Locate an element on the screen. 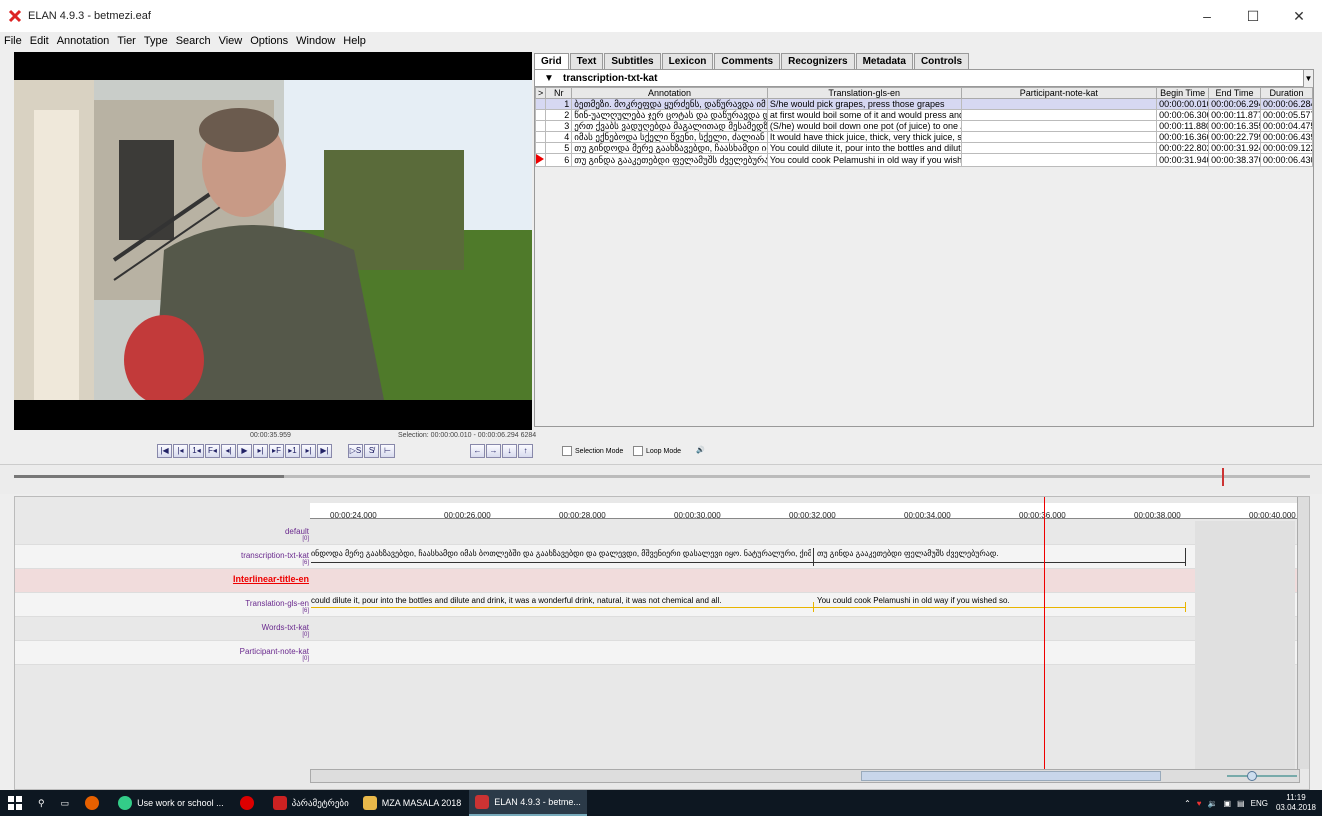  tier-label-default: default [0] is located at coordinates (166, 534).